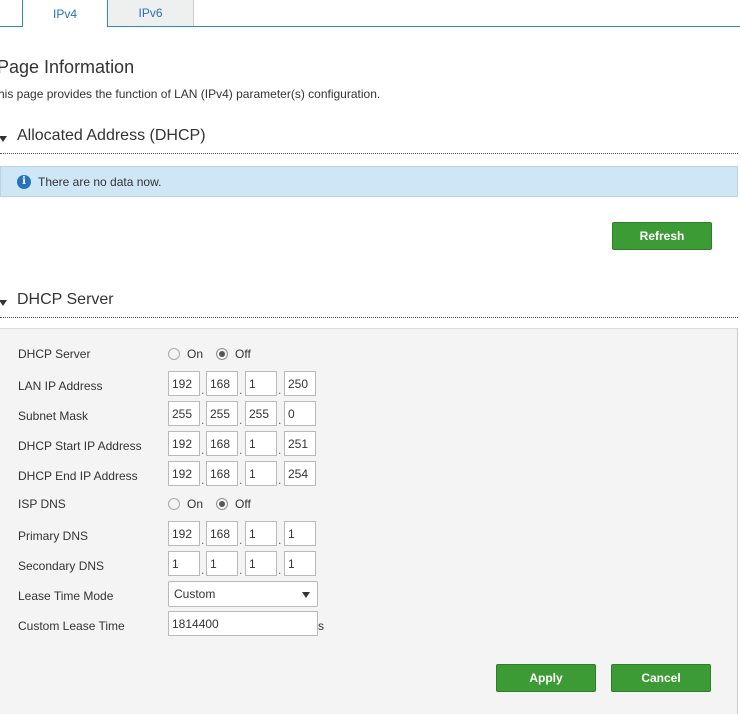  Describe the element at coordinates (306, 595) in the screenshot. I see `dropdown-arrow-icon` at that location.